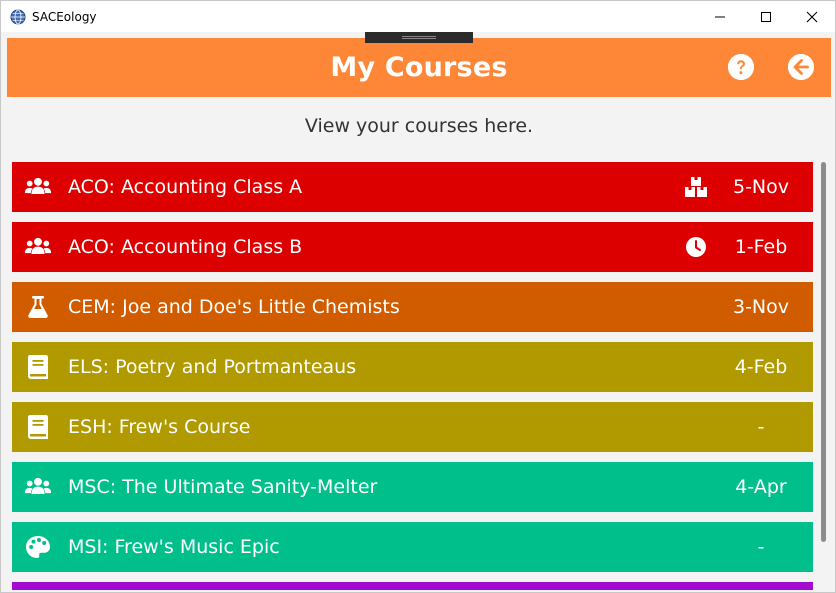  What do you see at coordinates (223, 487) in the screenshot?
I see `course-name: MSC: The Ultimate Sanity-Melter` at bounding box center [223, 487].